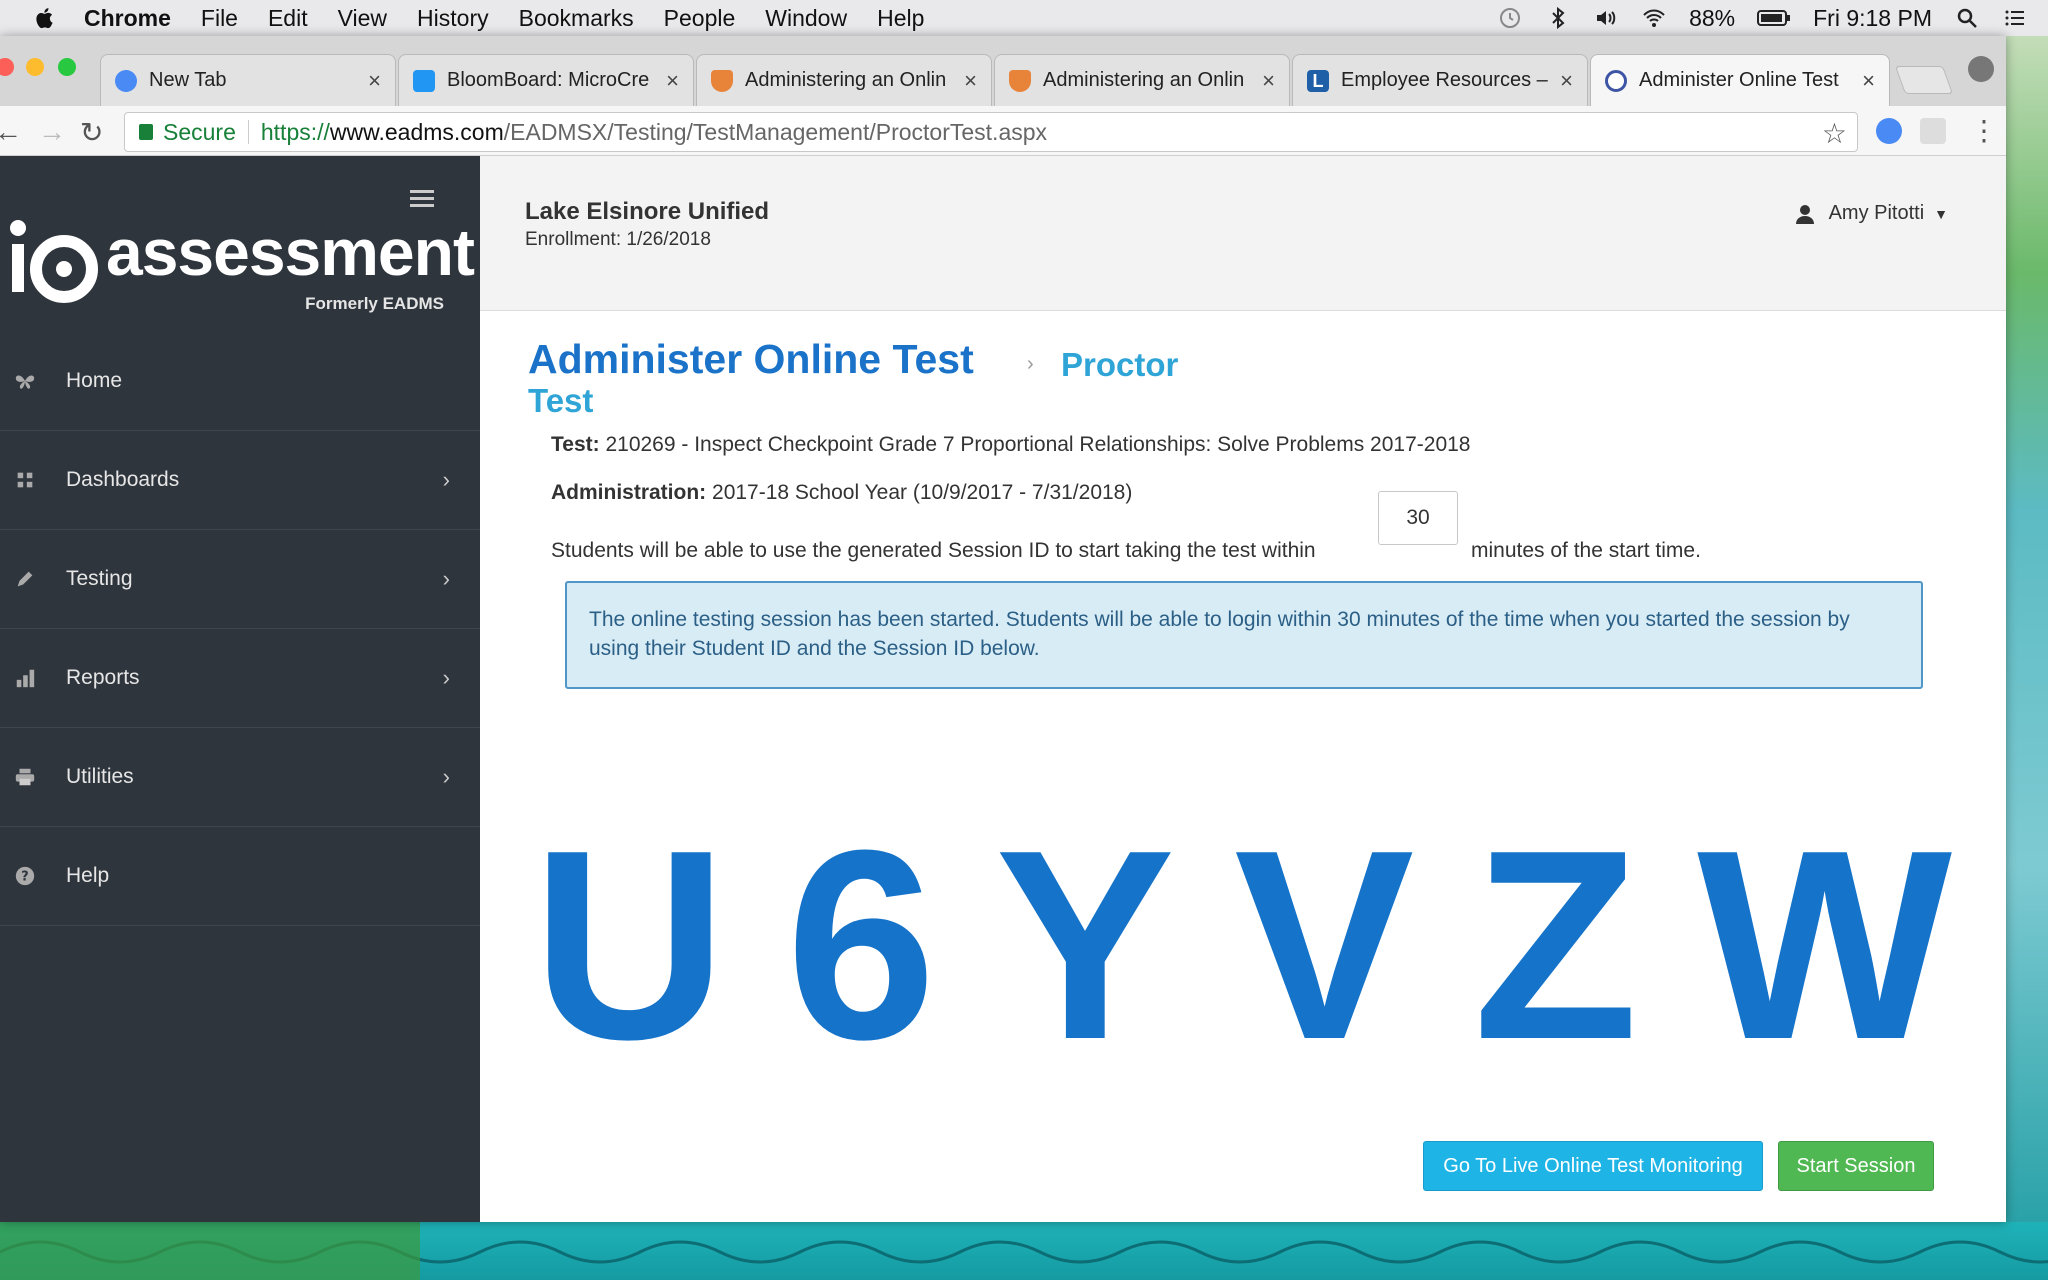 The width and height of the screenshot is (2048, 1280). Describe the element at coordinates (629, 492) in the screenshot. I see `administration-label: Administration:` at that location.